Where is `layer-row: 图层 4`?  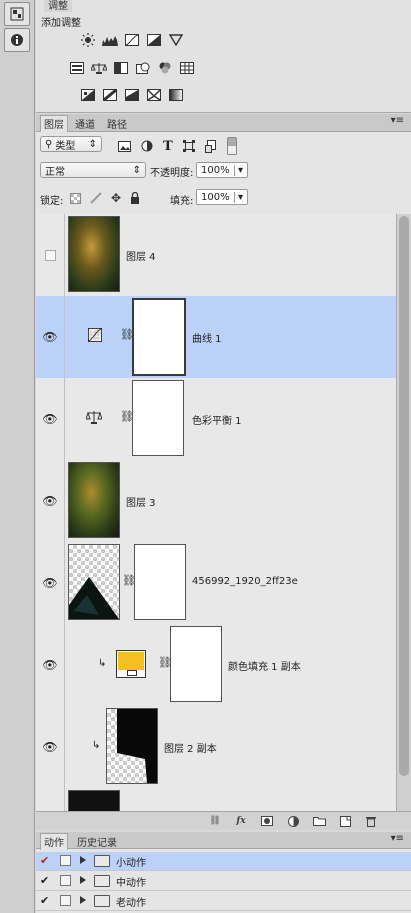
layer-row: 图层 4 is located at coordinates (216, 255).